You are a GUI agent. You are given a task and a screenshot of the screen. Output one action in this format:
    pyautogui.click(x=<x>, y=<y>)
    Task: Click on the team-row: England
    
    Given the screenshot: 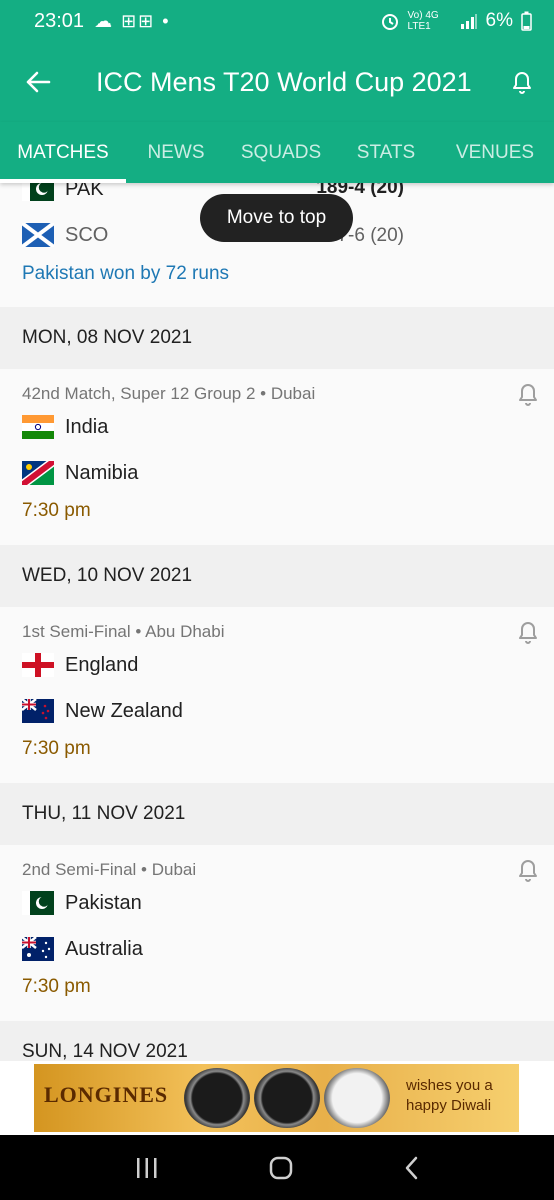 What is the action you would take?
    pyautogui.click(x=80, y=665)
    